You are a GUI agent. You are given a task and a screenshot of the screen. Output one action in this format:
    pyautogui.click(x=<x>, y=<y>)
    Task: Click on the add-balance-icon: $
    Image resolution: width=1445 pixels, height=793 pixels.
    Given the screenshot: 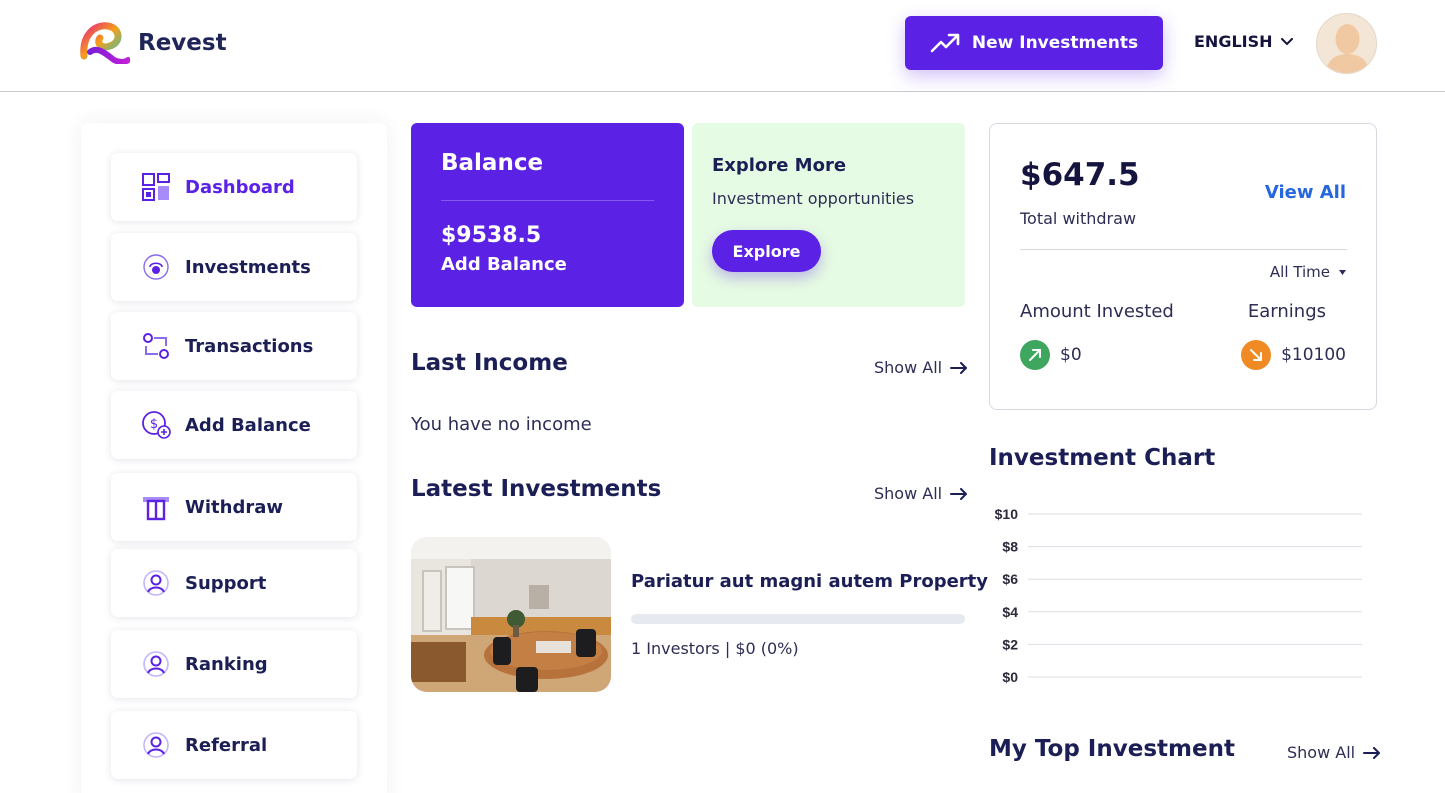 What is the action you would take?
    pyautogui.click(x=156, y=425)
    